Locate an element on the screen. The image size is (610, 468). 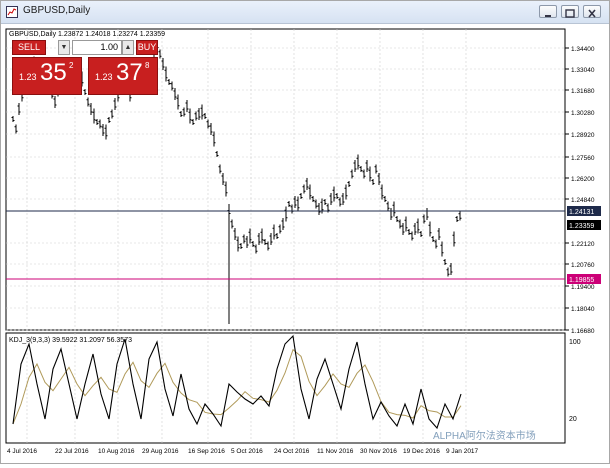
restore-button is located at coordinates (570, 11).